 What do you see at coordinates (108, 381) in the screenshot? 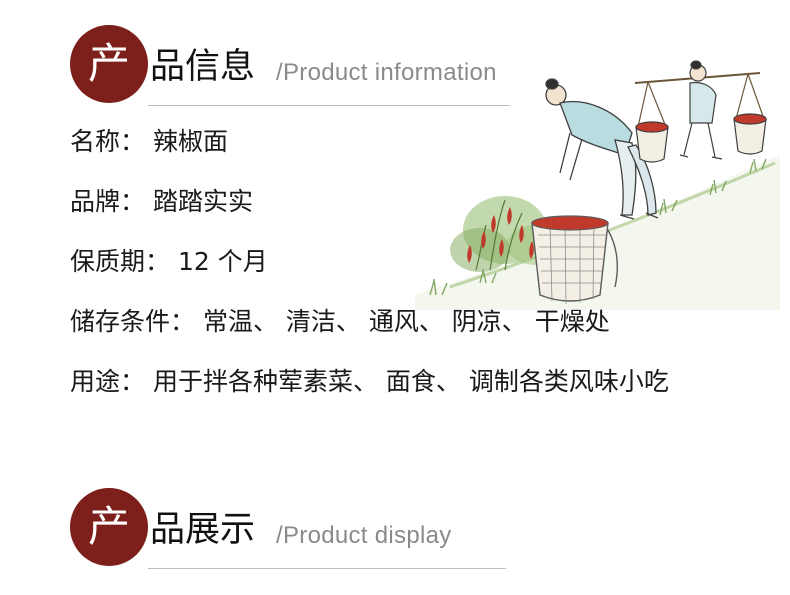
I see `info-label: 用途：` at bounding box center [108, 381].